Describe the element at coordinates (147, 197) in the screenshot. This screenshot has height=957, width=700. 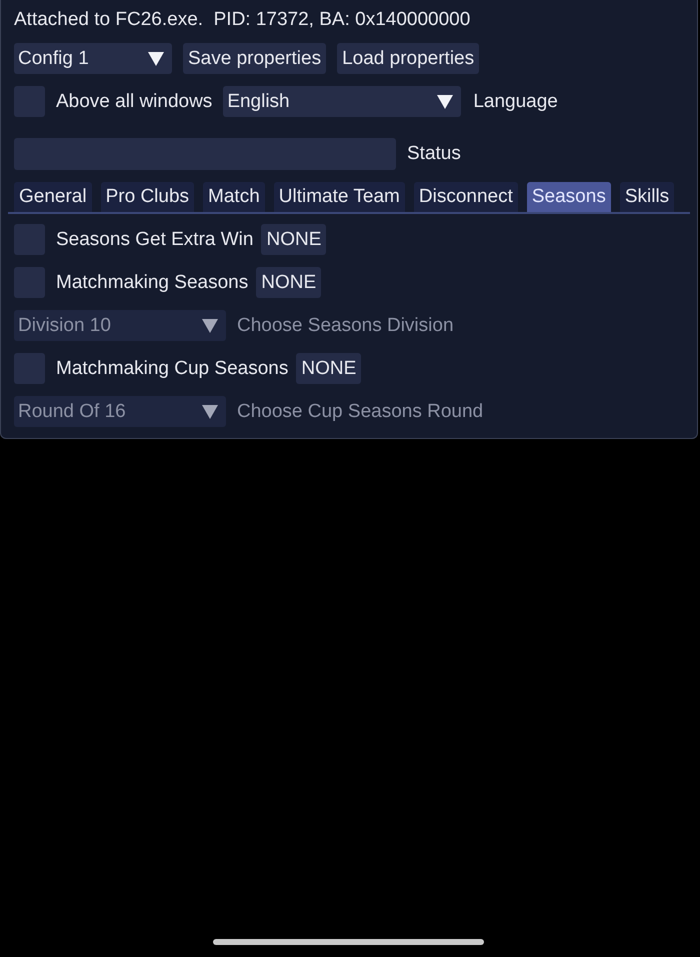
I see `tab: Pro Clubs` at that location.